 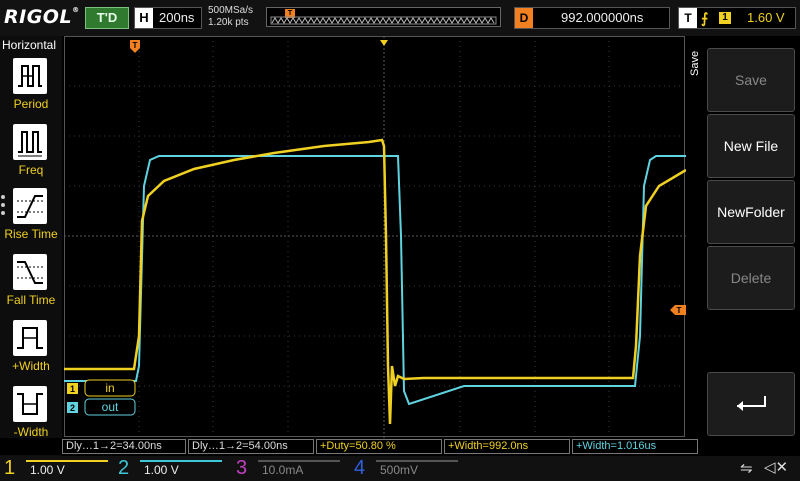 I want to click on timebase-display: H 200ns, so click(x=168, y=18).